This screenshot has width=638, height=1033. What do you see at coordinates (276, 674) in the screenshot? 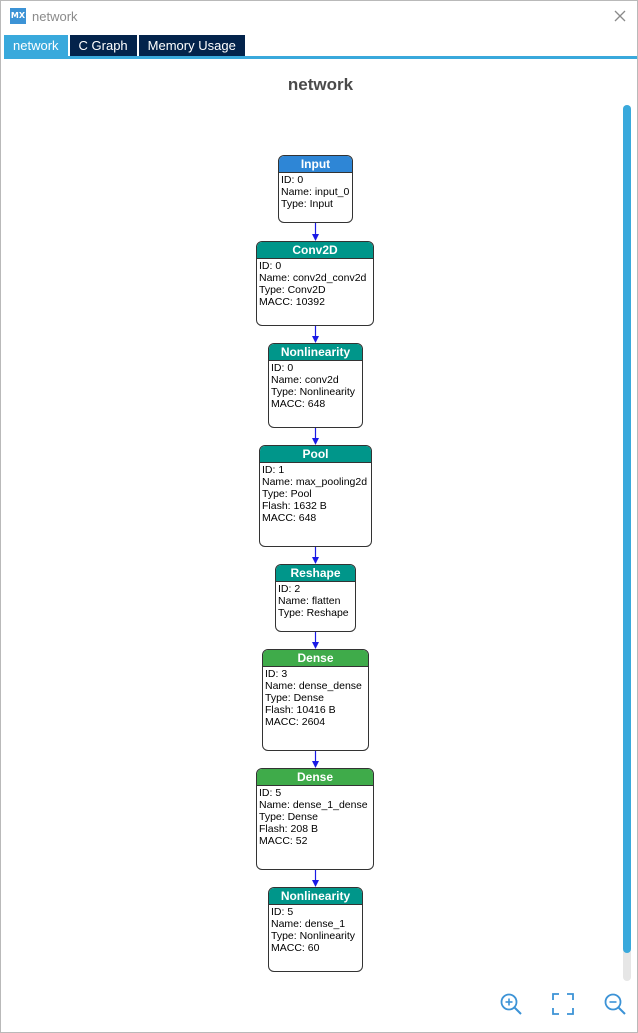
I see `node-detail-line: ID: 3` at bounding box center [276, 674].